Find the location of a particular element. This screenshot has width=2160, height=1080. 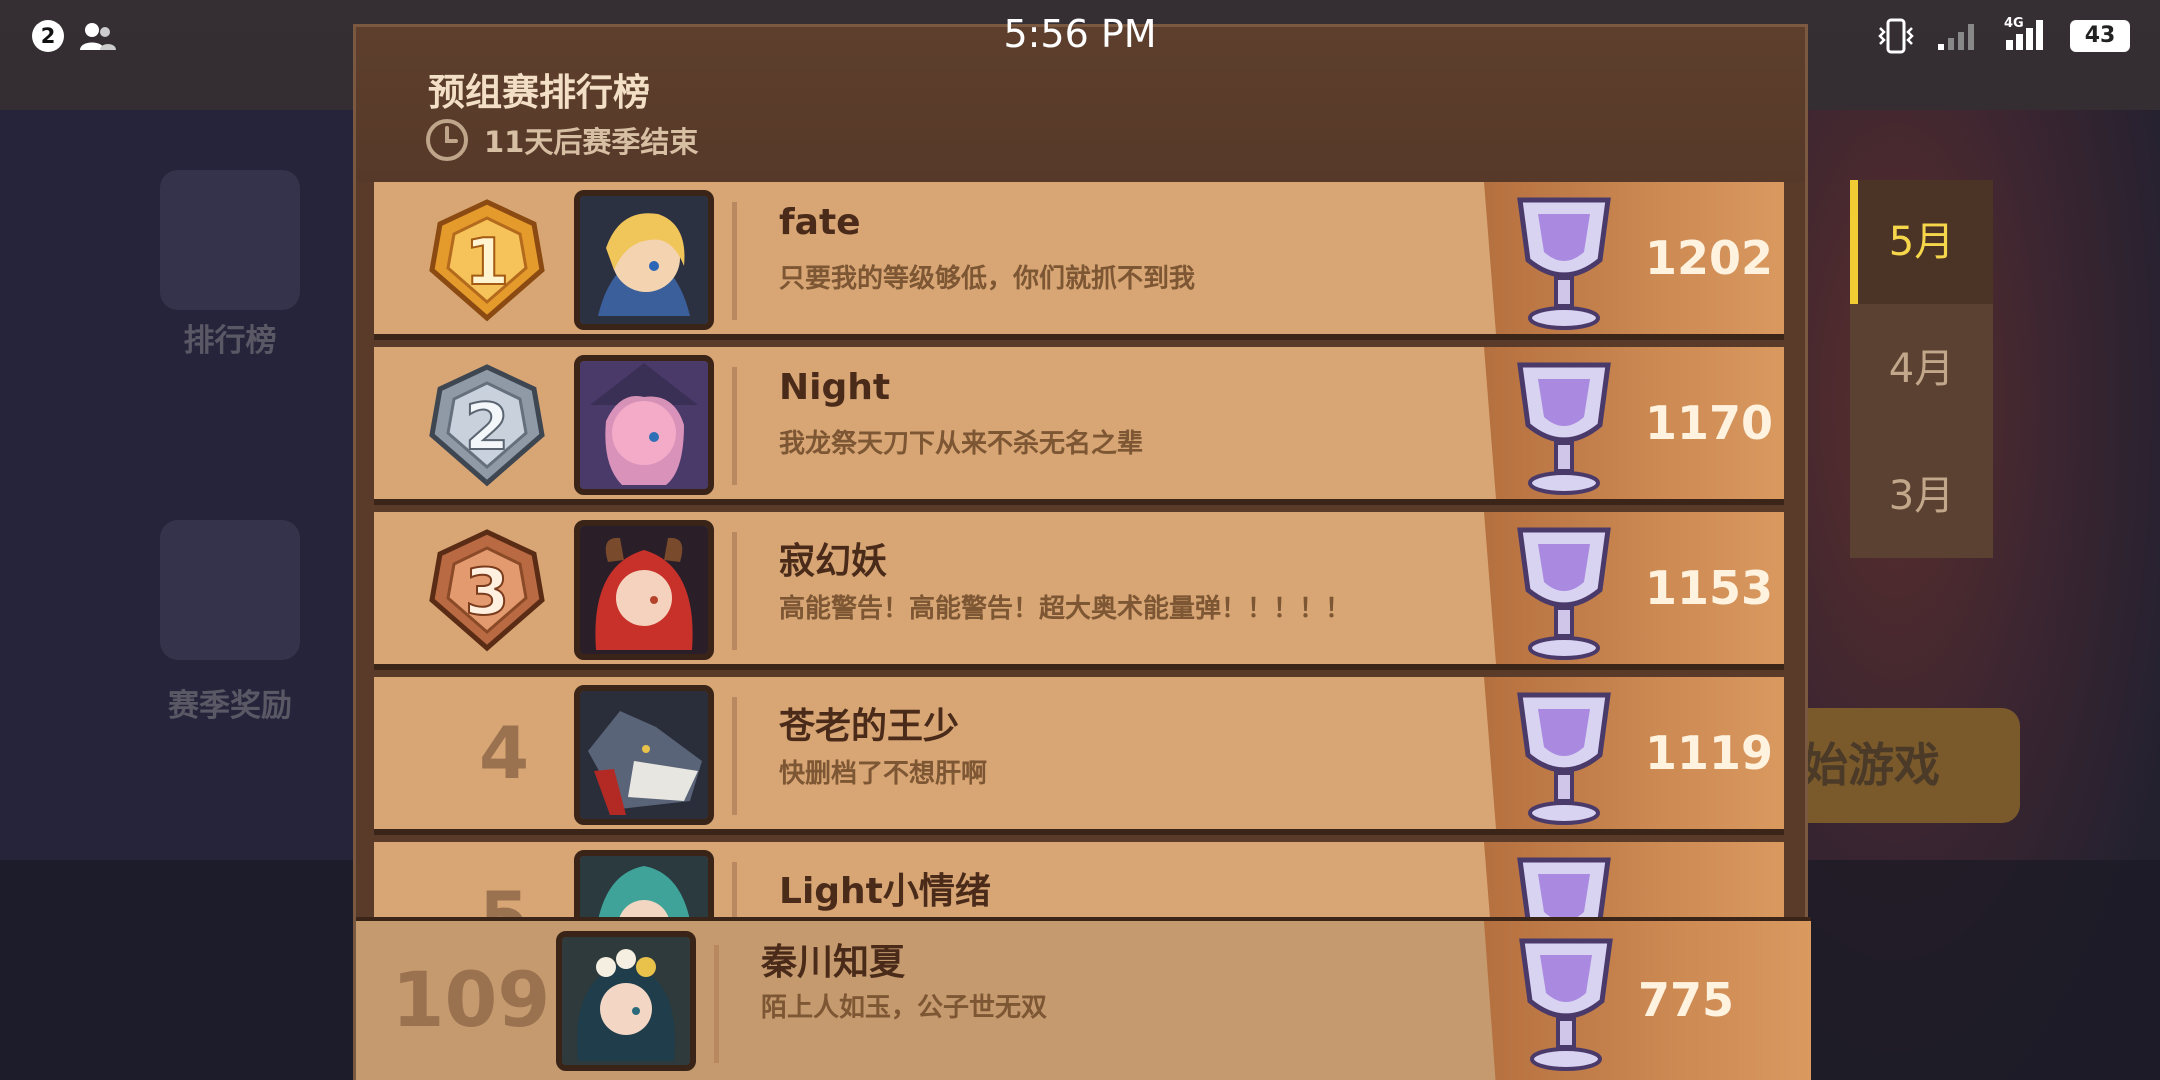

player-score: 1170 is located at coordinates (1709, 423).